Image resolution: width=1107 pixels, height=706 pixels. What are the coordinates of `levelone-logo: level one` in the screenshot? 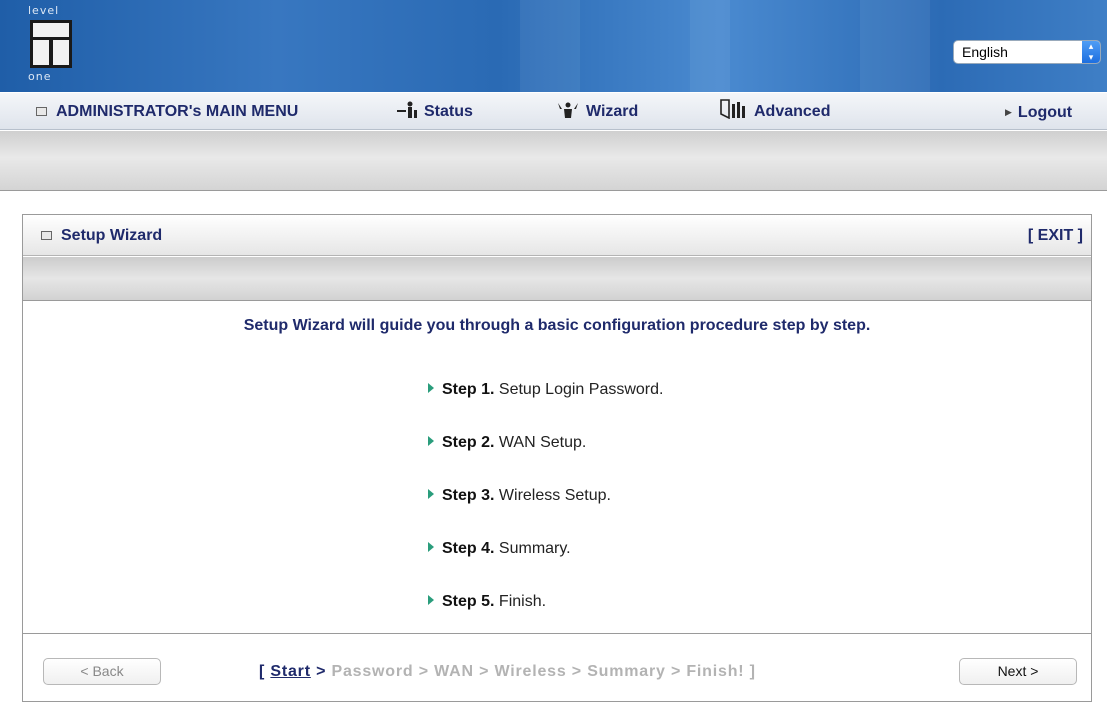 It's located at (51, 45).